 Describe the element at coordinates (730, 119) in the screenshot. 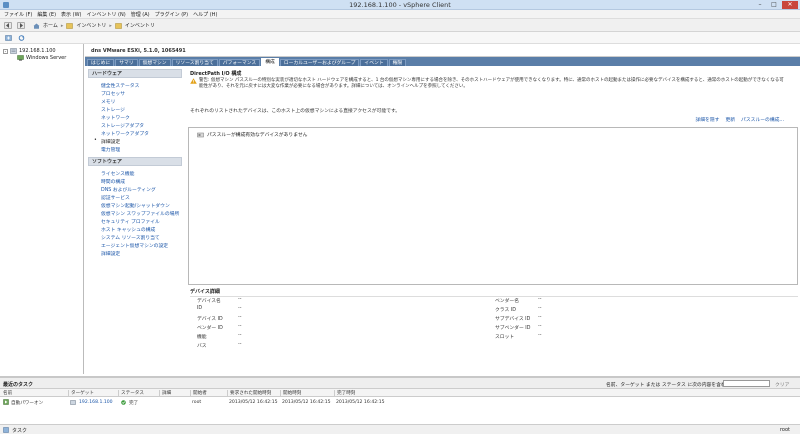

I see `refresh-link: 更新` at that location.